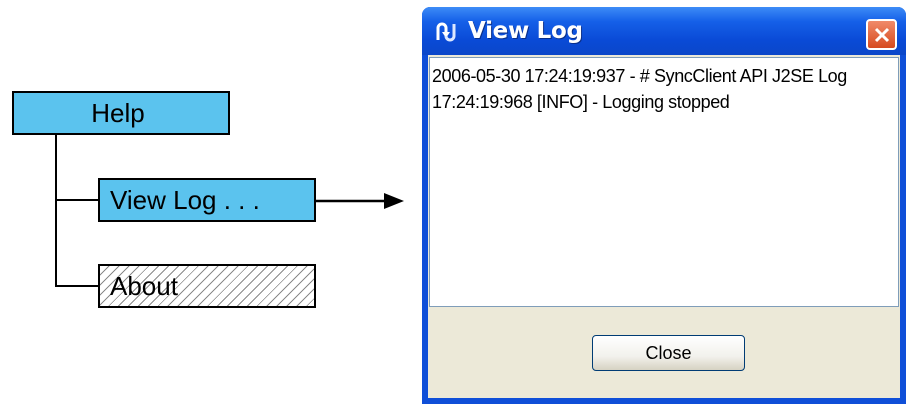 Image resolution: width=906 pixels, height=404 pixels. I want to click on close-icon, so click(881, 34).